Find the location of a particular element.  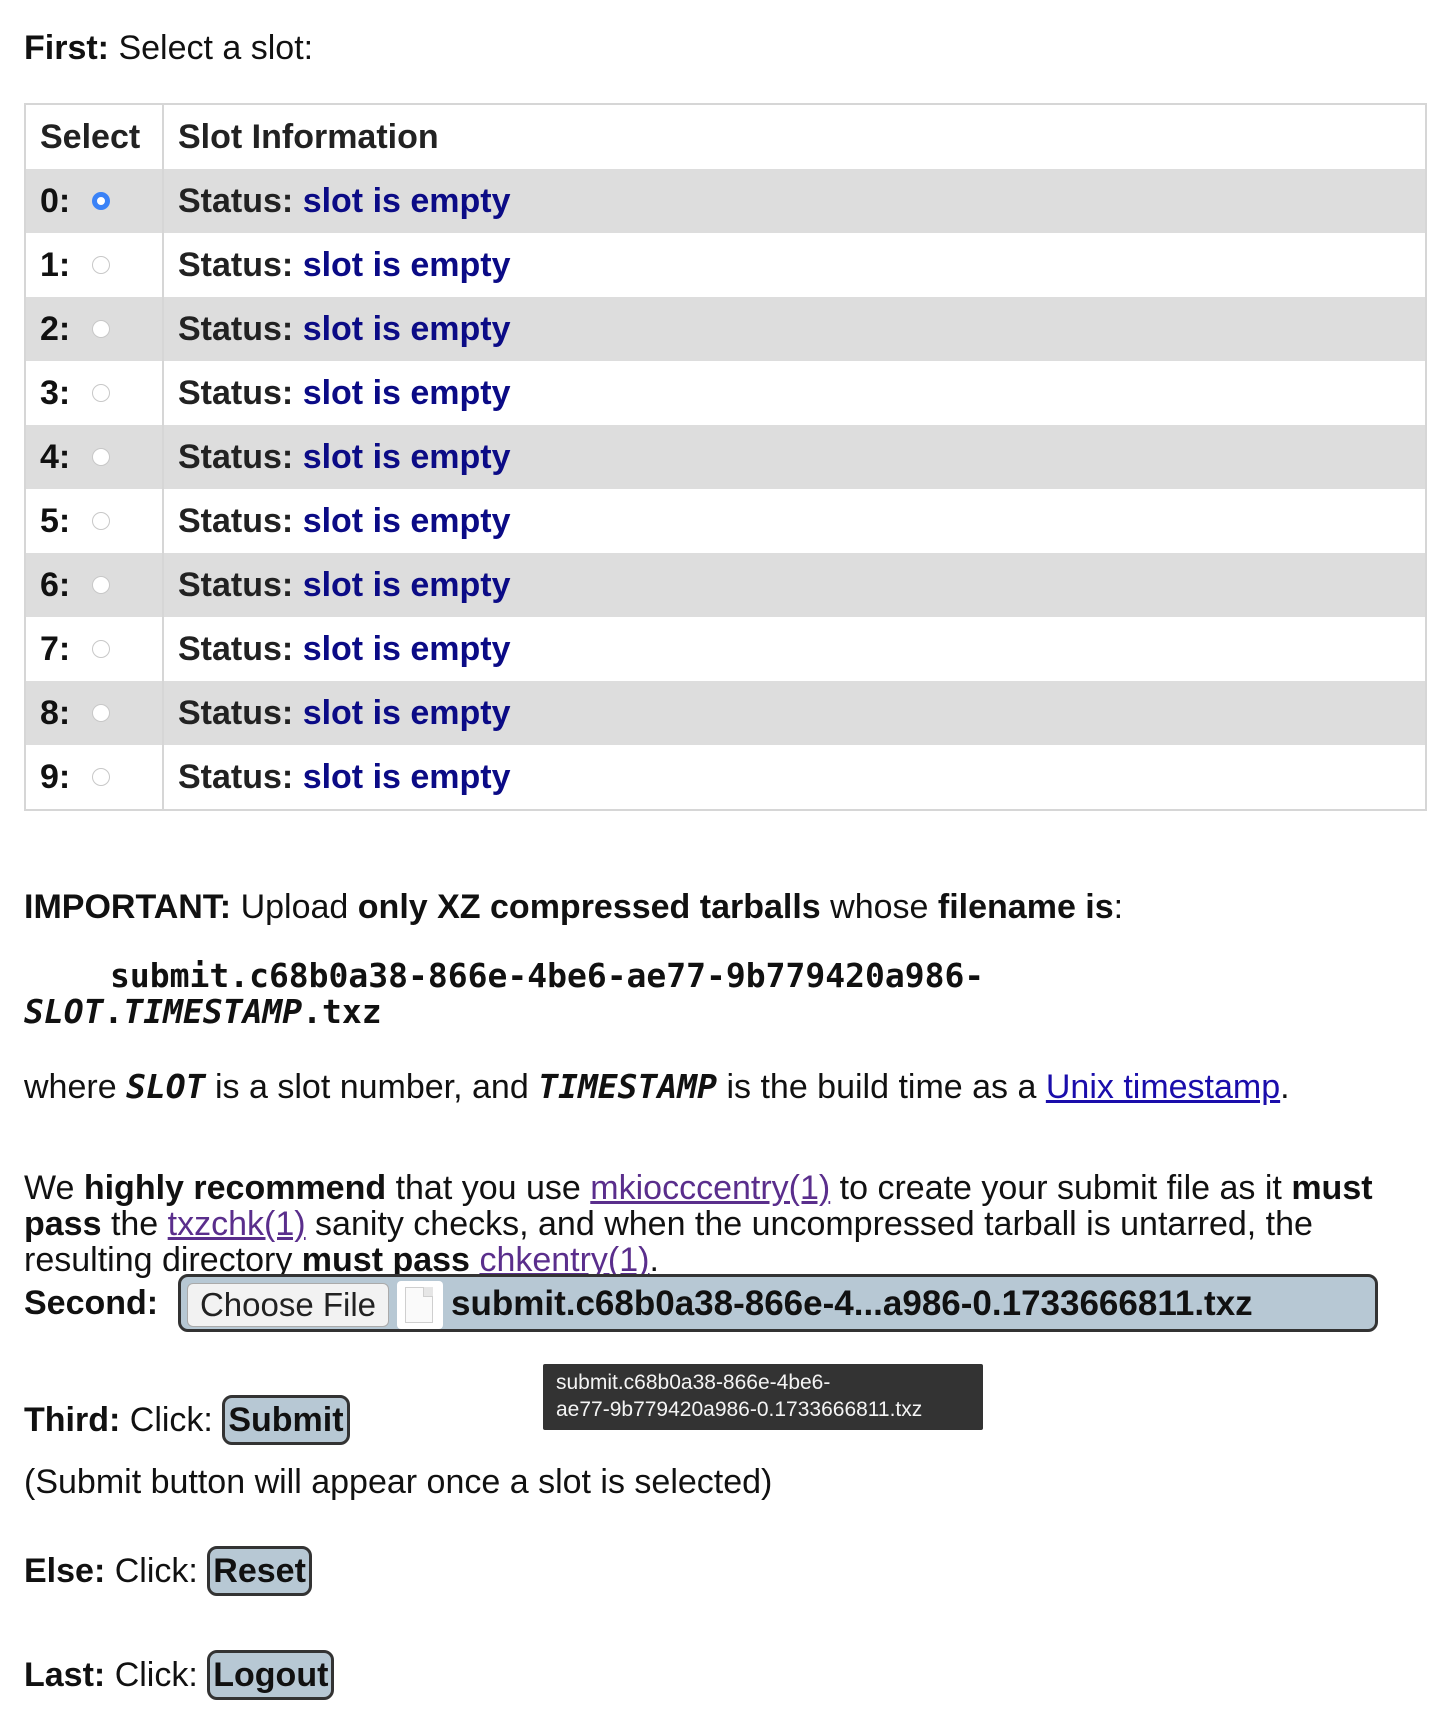

where-timestamp: TIMESTAMP is located at coordinates (628, 1086).